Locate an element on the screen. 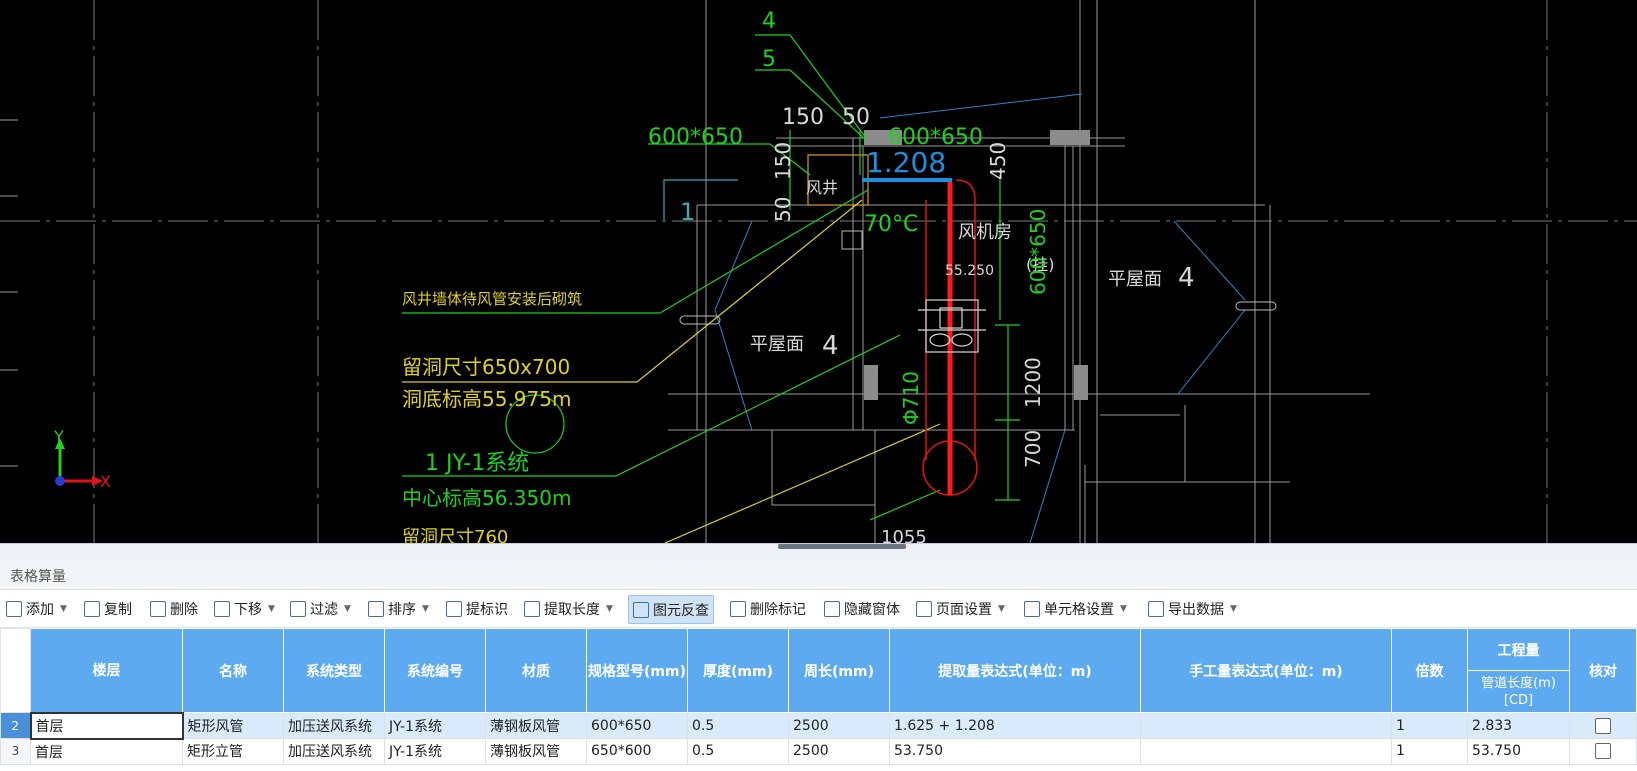  move-down-button: 下移 ▼ is located at coordinates (244, 608).